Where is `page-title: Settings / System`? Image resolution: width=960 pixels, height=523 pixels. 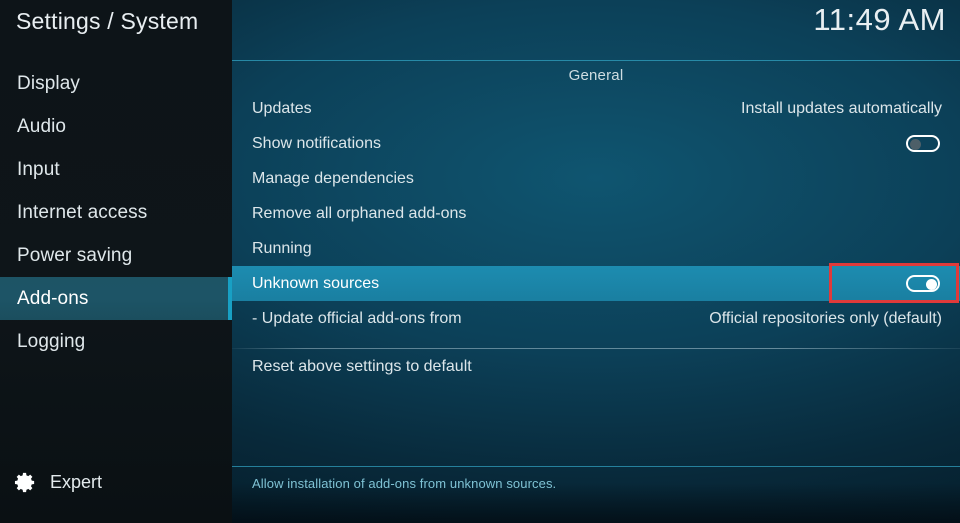 page-title: Settings / System is located at coordinates (107, 21).